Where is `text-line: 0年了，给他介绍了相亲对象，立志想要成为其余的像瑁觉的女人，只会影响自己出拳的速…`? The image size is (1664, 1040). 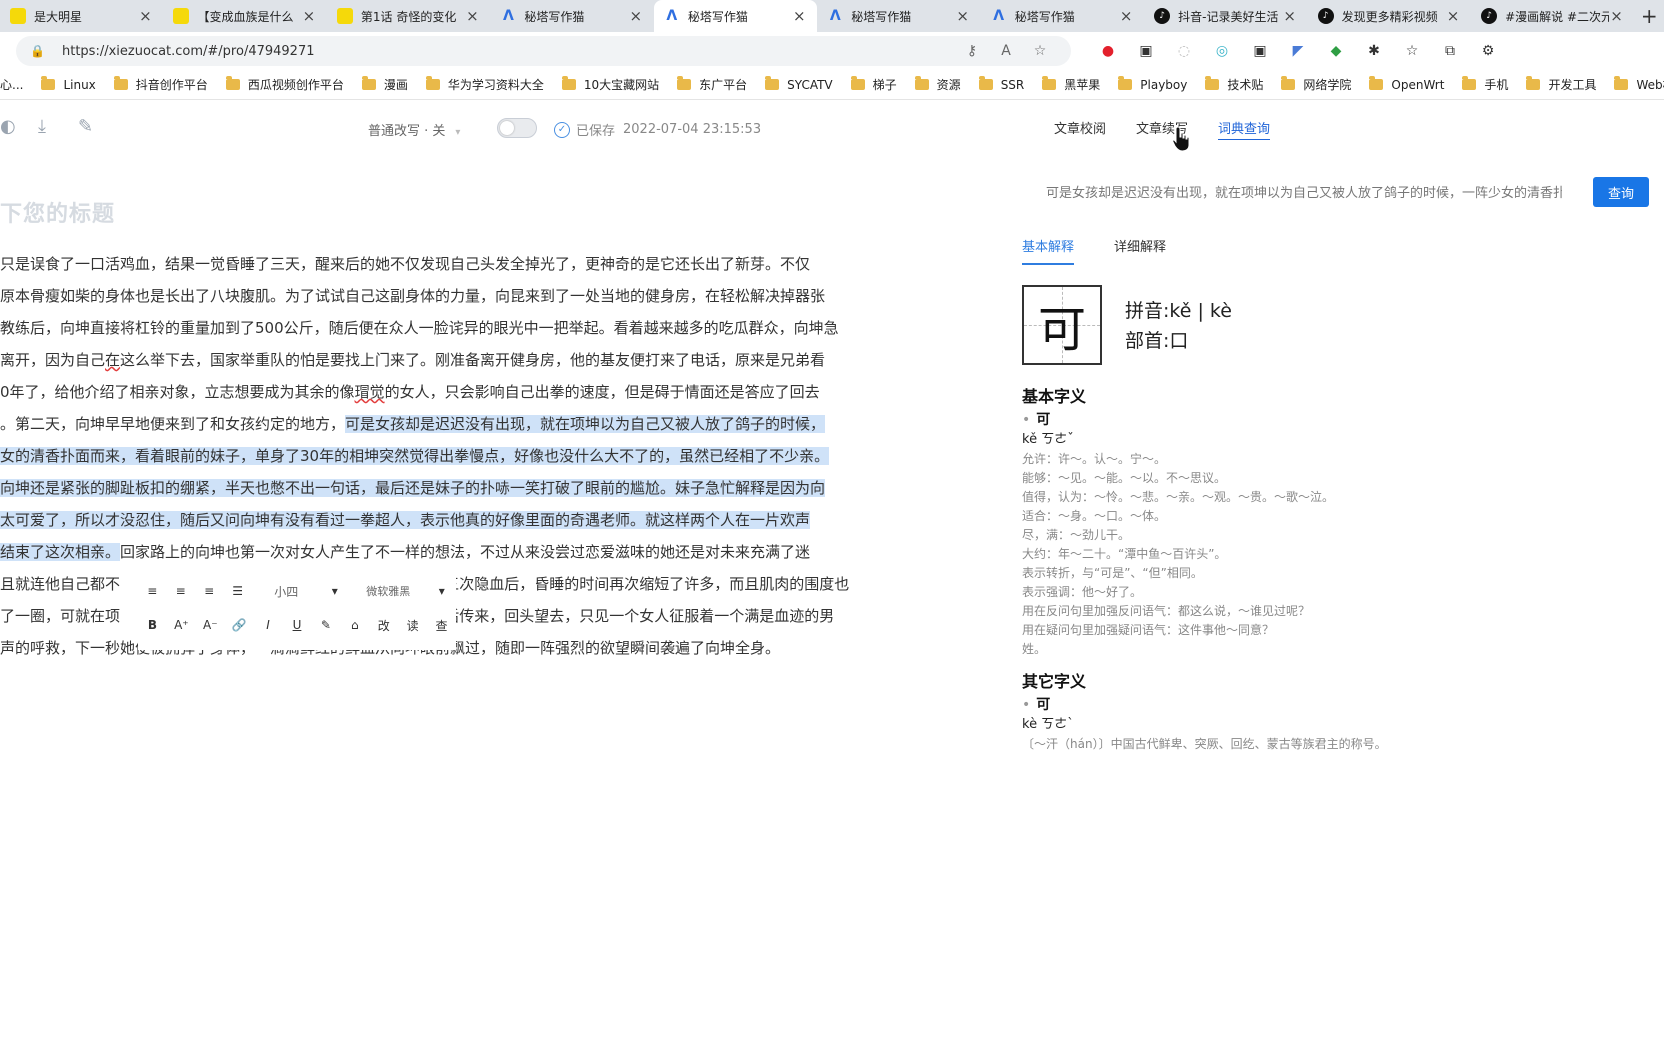 text-line: 0年了，给他介绍了相亲对象，立志想要成为其余的像瑁觉的女人，只会影响自己出拳的速… is located at coordinates (467, 392).